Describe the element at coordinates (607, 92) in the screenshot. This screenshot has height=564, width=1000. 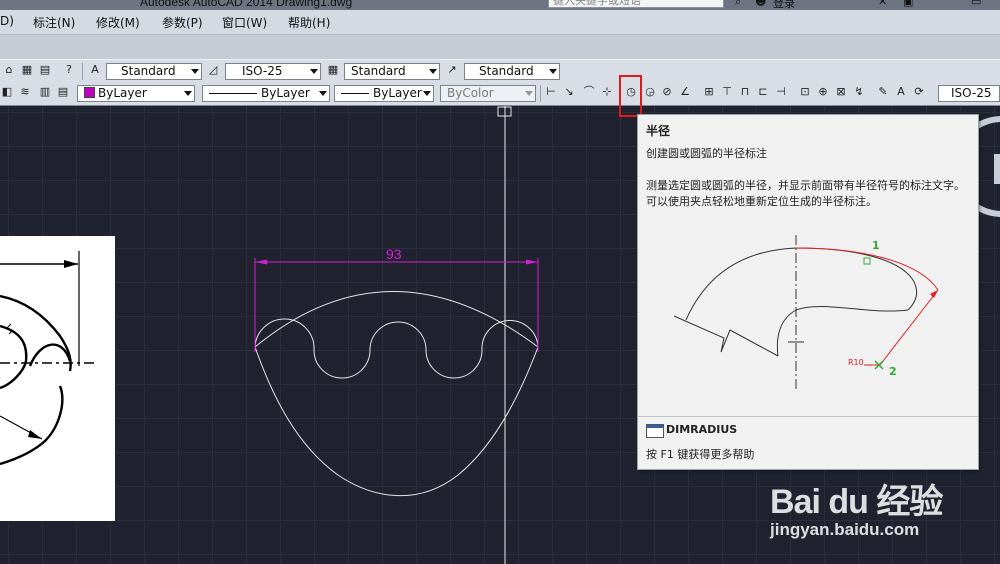
I see `dim-ordinate-icon: ⊹` at that location.